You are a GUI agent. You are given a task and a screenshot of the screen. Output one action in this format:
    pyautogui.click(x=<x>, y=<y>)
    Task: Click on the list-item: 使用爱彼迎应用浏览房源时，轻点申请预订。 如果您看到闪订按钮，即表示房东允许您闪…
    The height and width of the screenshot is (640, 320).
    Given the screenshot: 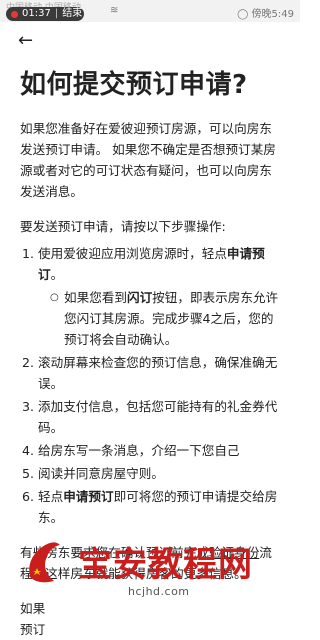 What is the action you would take?
    pyautogui.click(x=160, y=296)
    